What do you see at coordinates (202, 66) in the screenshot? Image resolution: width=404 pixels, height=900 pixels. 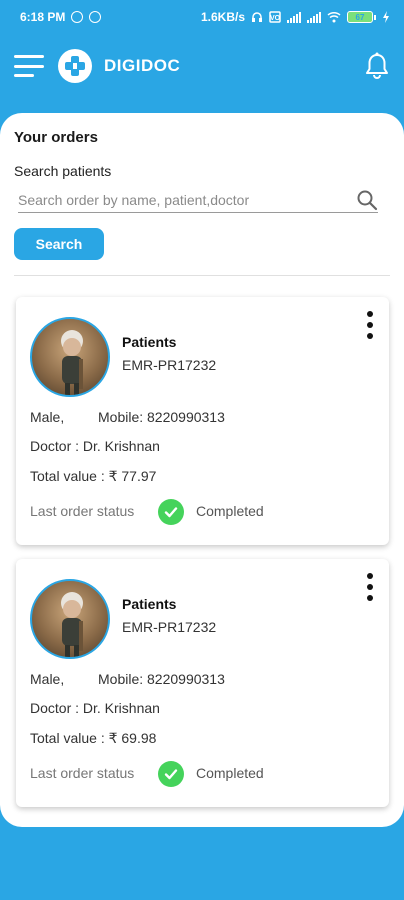 I see `app-header: DIGIDOC` at bounding box center [202, 66].